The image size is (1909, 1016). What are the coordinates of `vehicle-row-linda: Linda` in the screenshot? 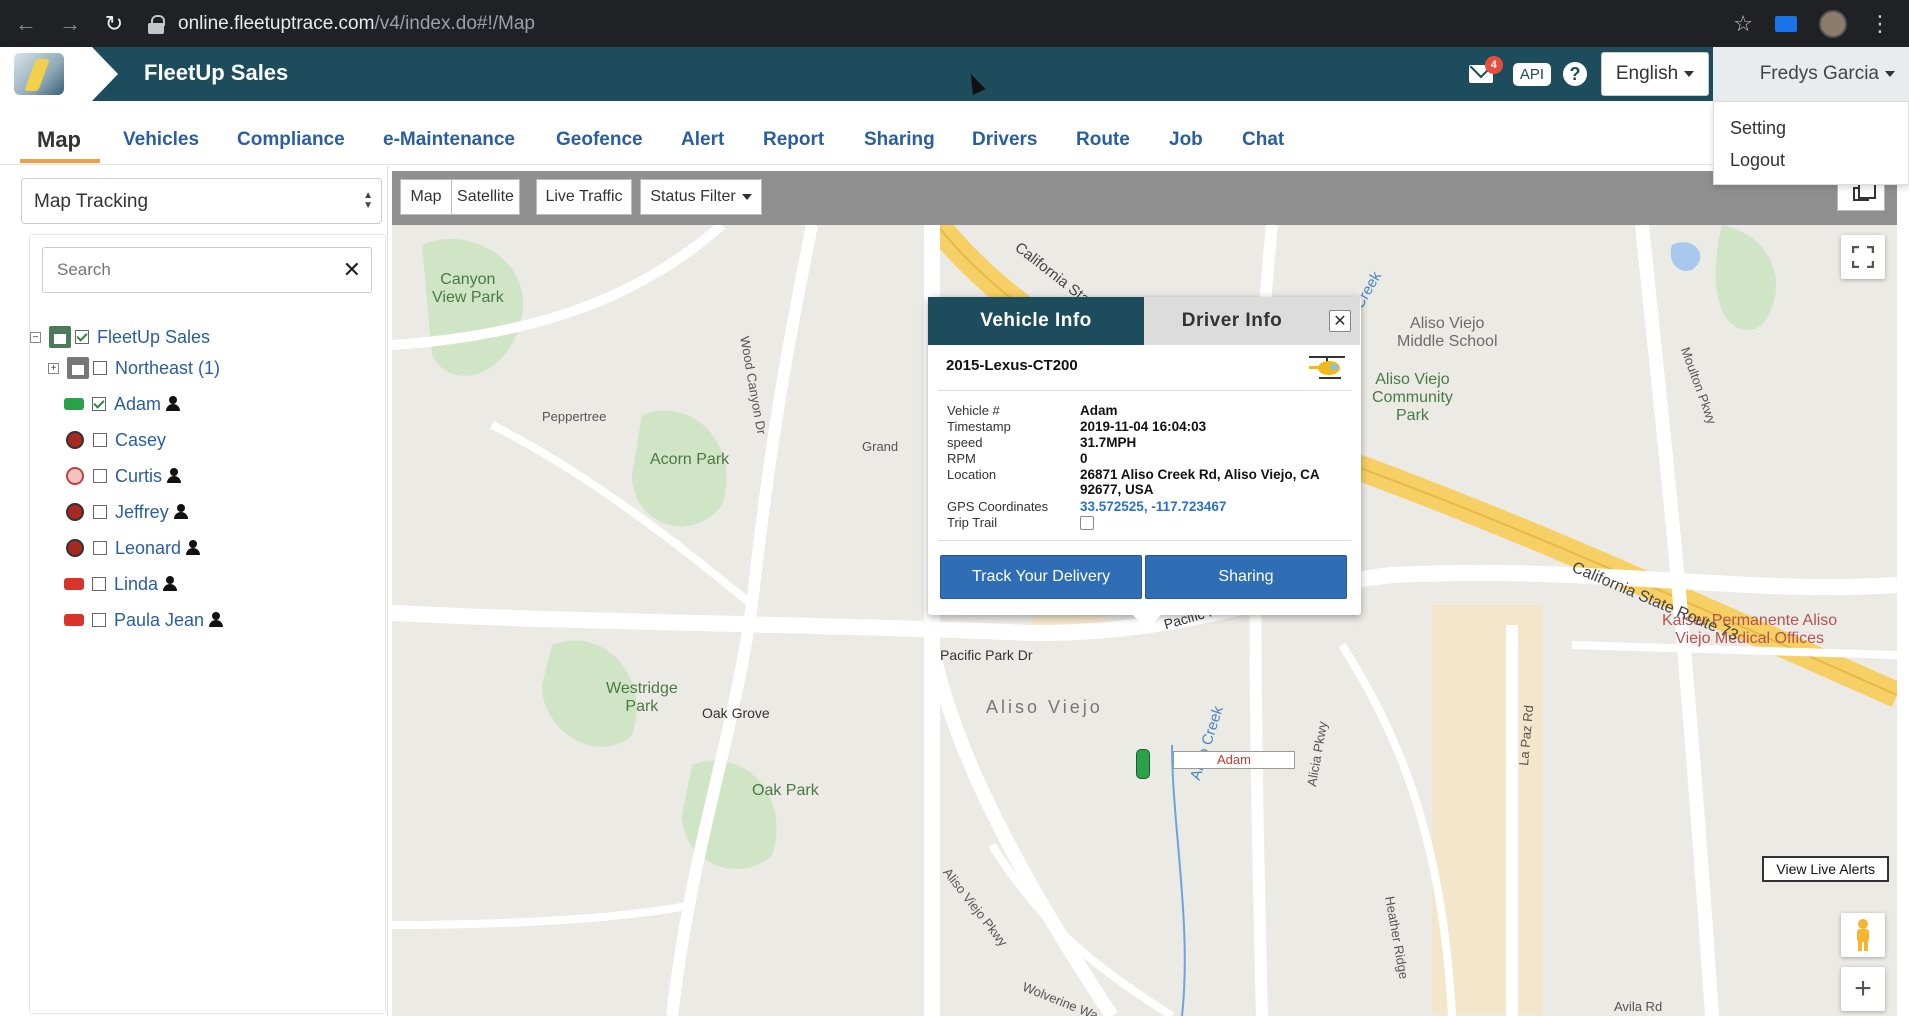 It's located at (122, 584).